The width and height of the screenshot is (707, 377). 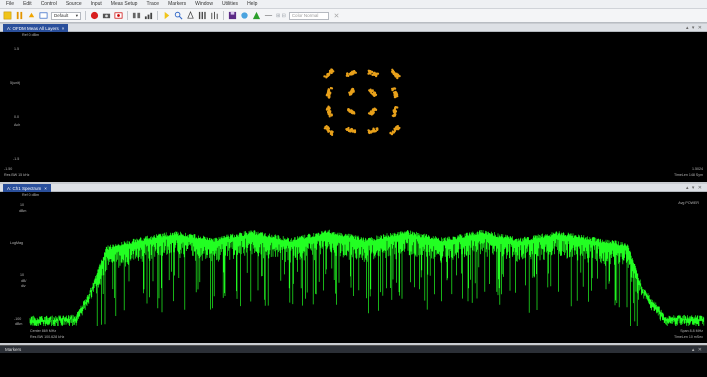 What do you see at coordinates (214, 15) in the screenshot?
I see `split-view-icon` at bounding box center [214, 15].